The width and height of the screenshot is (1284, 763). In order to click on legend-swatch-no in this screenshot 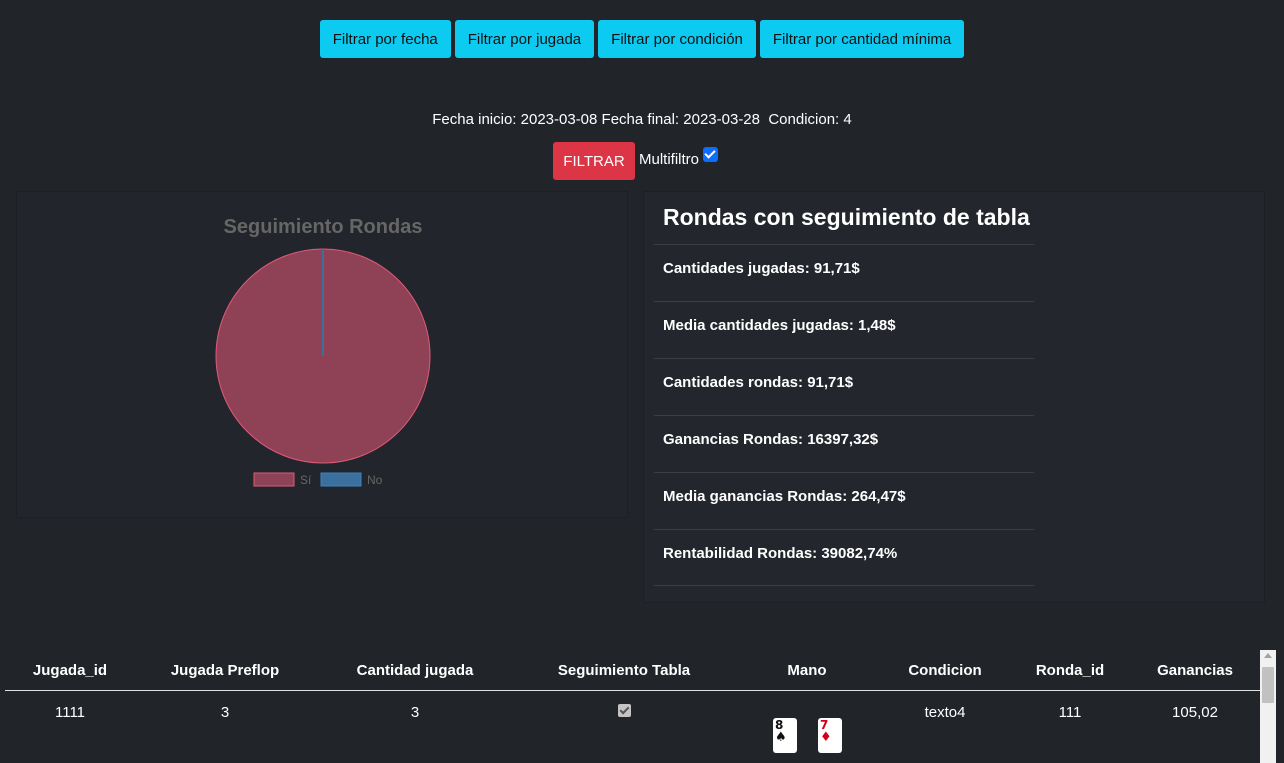, I will do `click(341, 479)`.